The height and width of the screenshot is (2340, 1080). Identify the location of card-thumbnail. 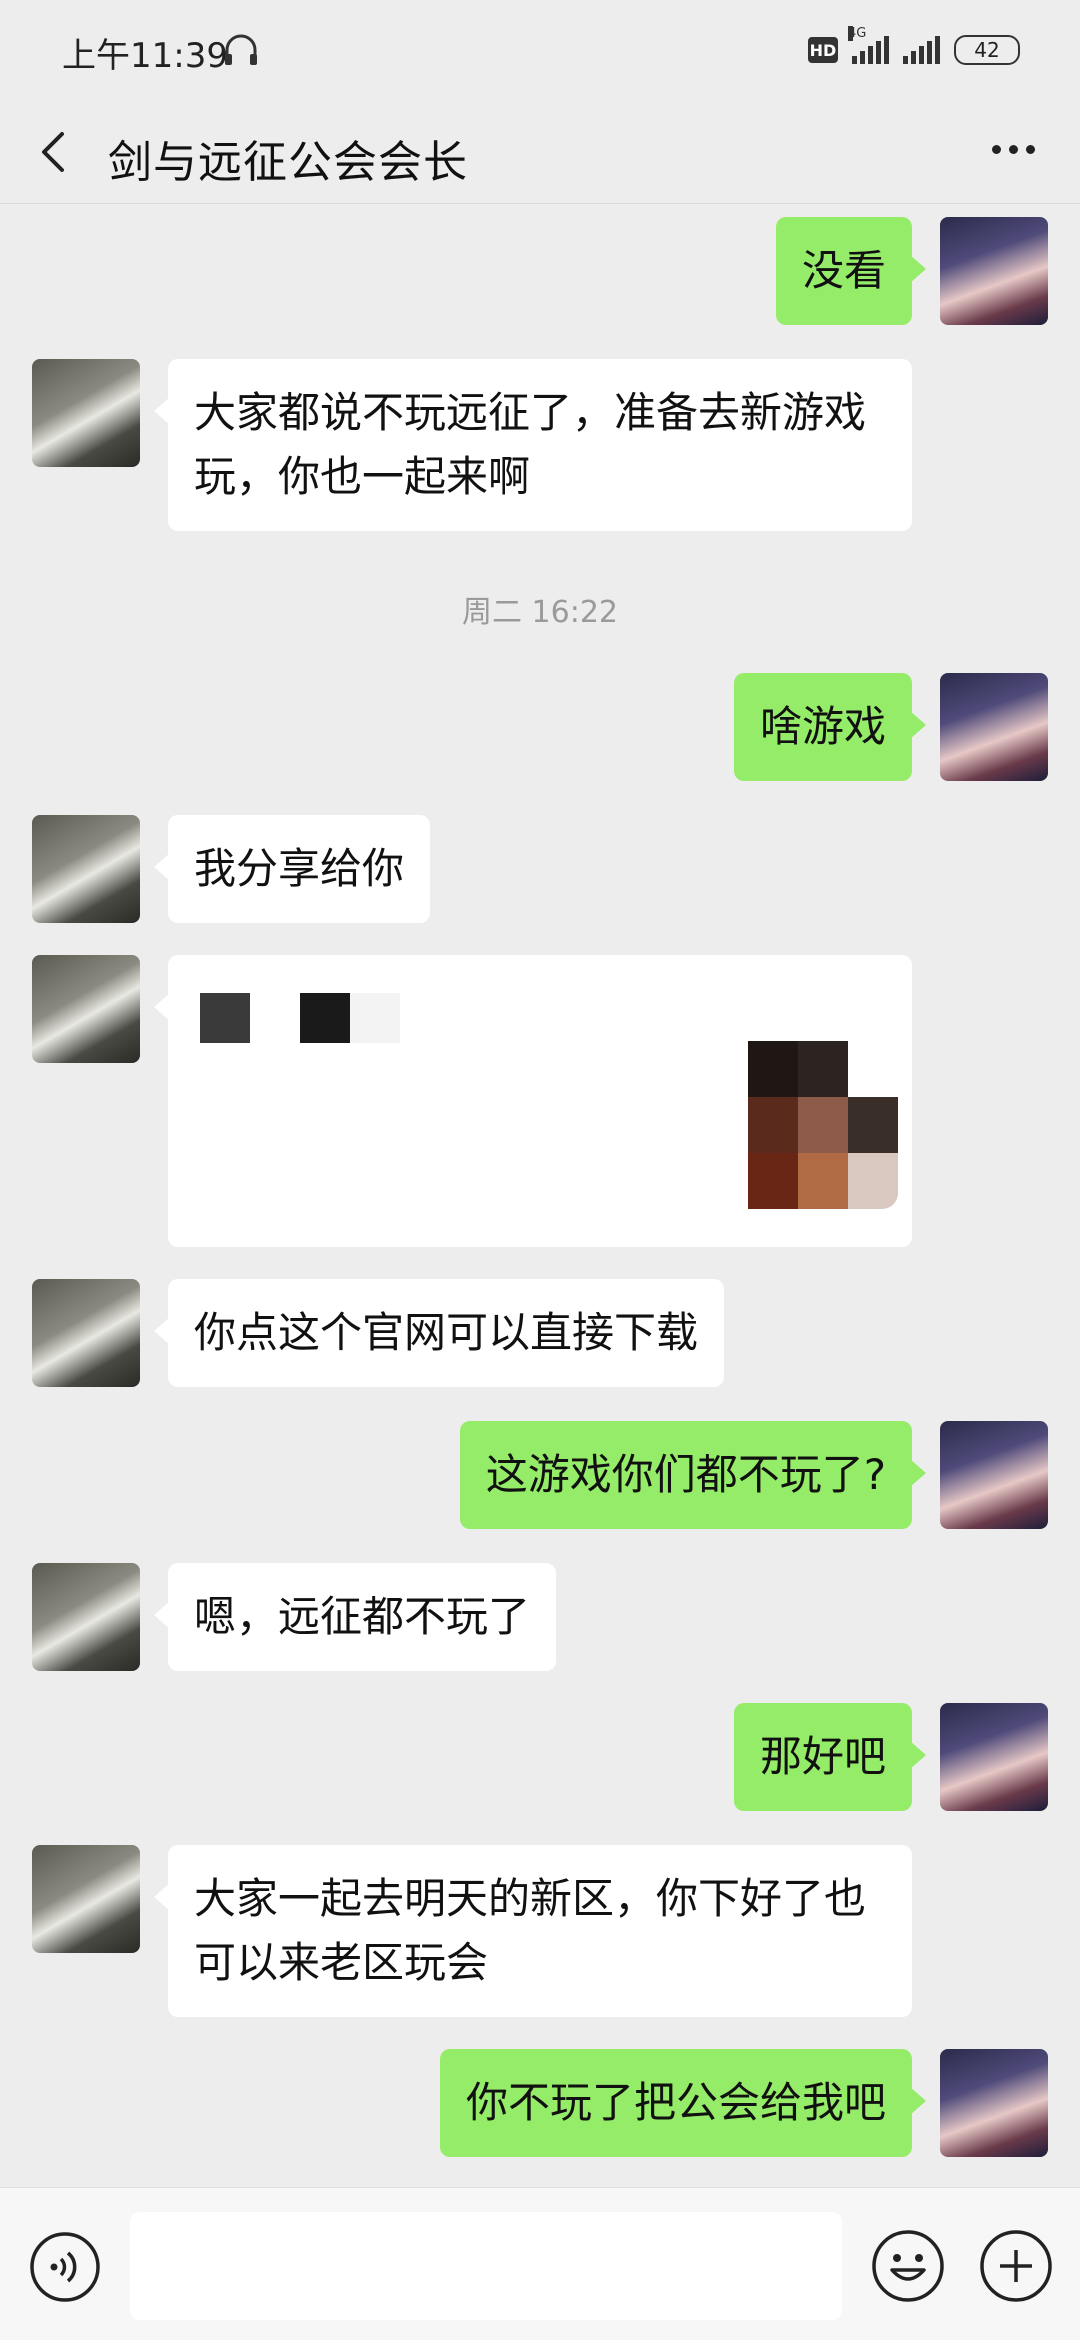
(823, 1125).